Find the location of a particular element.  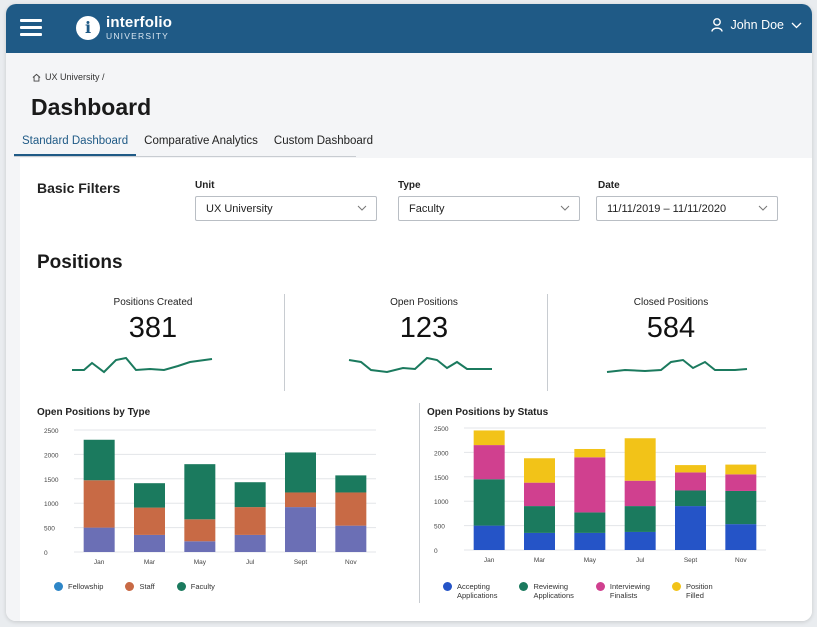

brand-name: interfolio is located at coordinates (139, 22).